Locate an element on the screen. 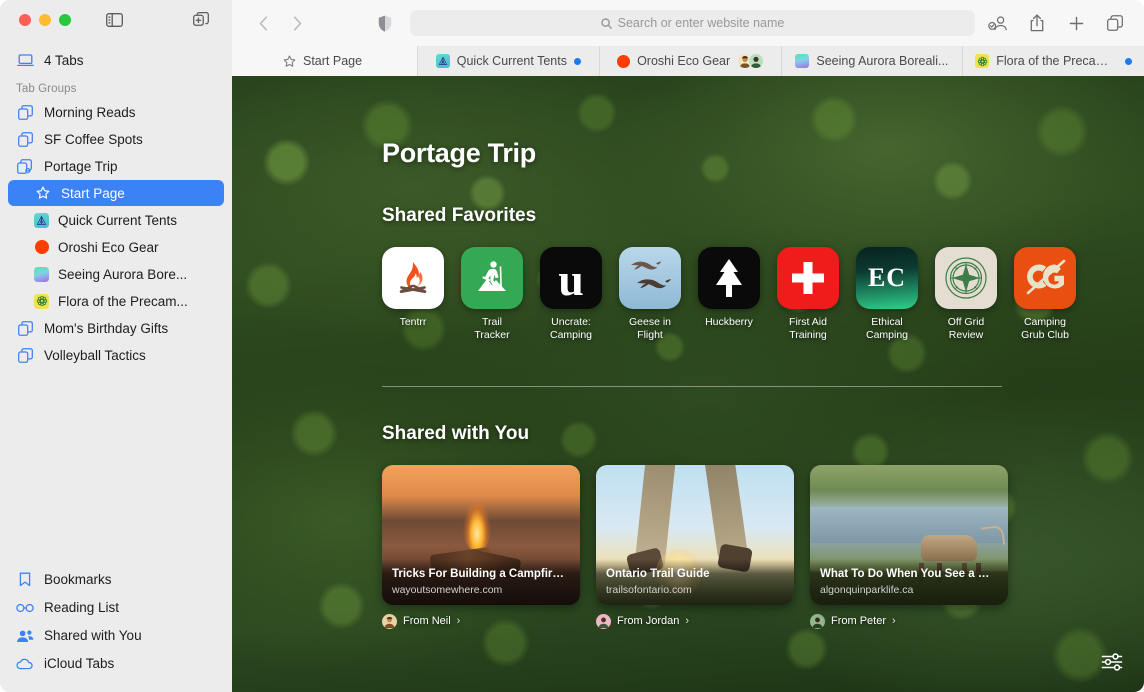 The height and width of the screenshot is (692, 1144). address-bar: Search or enter website name is located at coordinates (692, 23).